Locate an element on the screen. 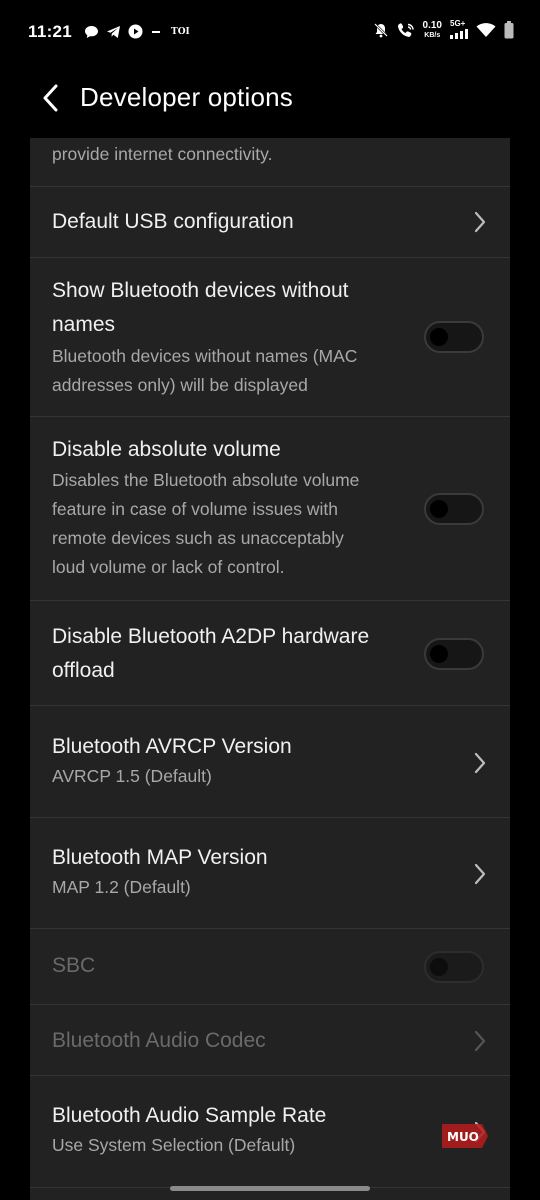 This screenshot has width=540, height=1200. chat-bubble-icon is located at coordinates (91, 31).